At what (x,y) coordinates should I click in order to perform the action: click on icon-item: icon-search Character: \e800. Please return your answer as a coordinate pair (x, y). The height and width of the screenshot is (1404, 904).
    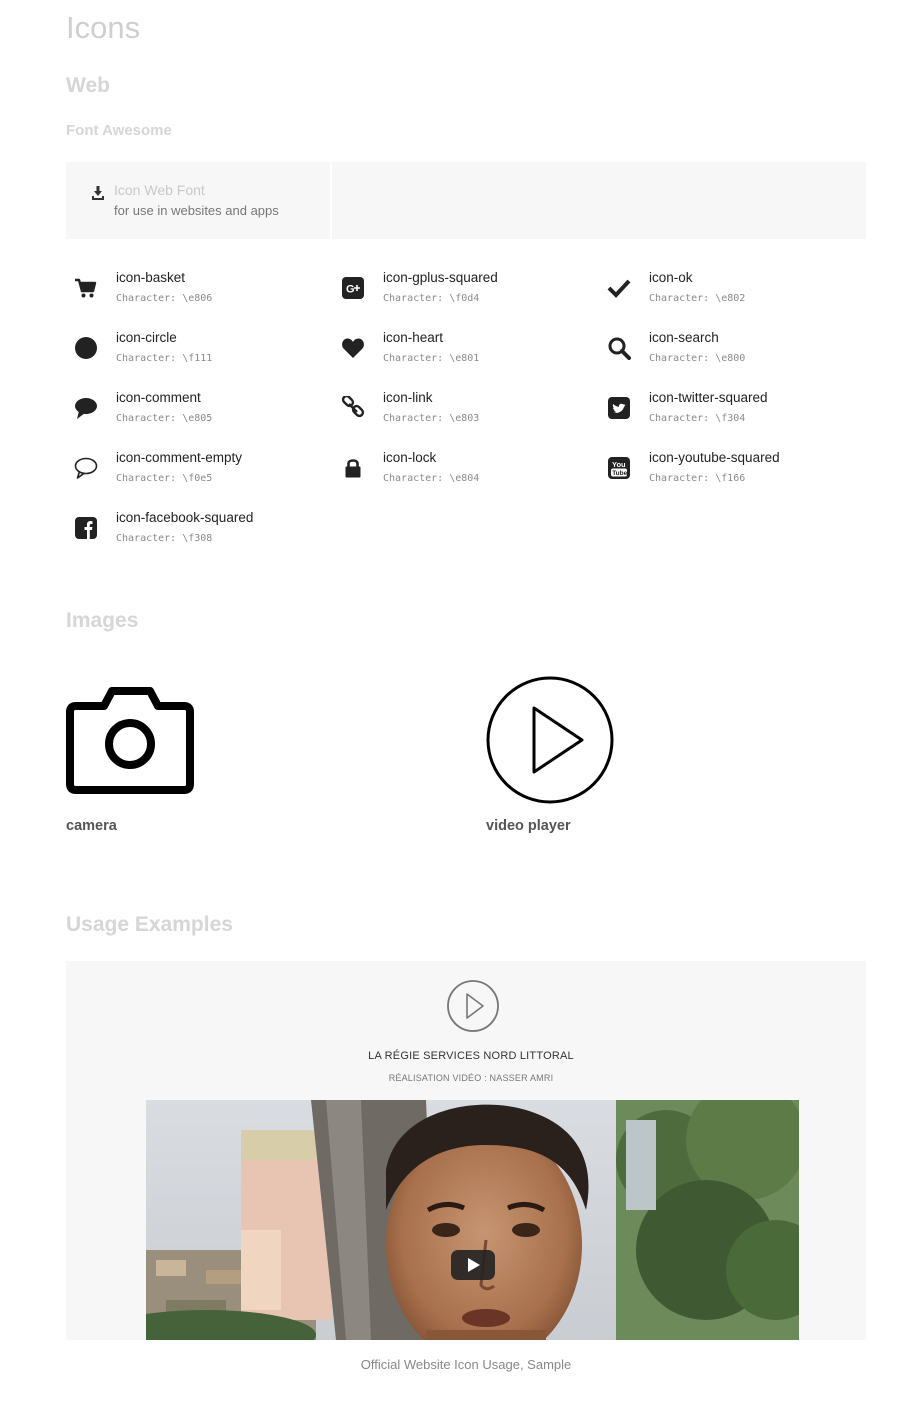
    Looking at the image, I should click on (729, 353).